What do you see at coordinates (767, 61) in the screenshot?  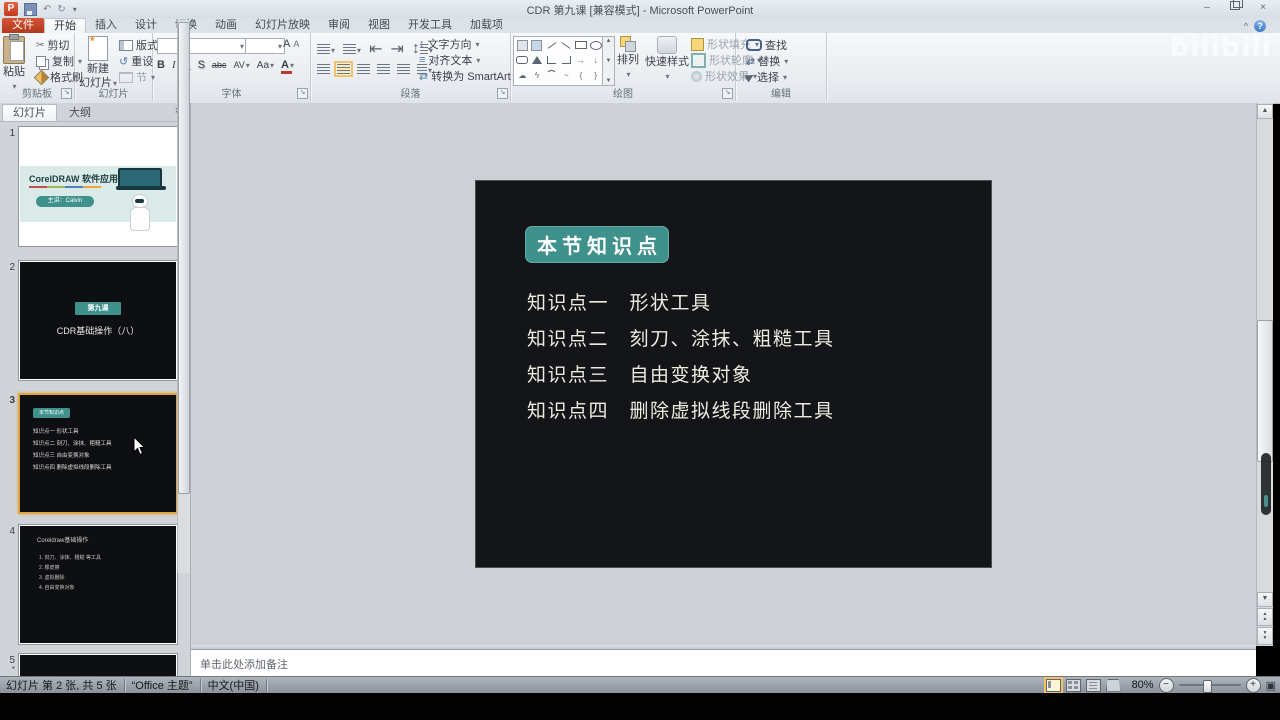 I see `replace-button: 替换` at bounding box center [767, 61].